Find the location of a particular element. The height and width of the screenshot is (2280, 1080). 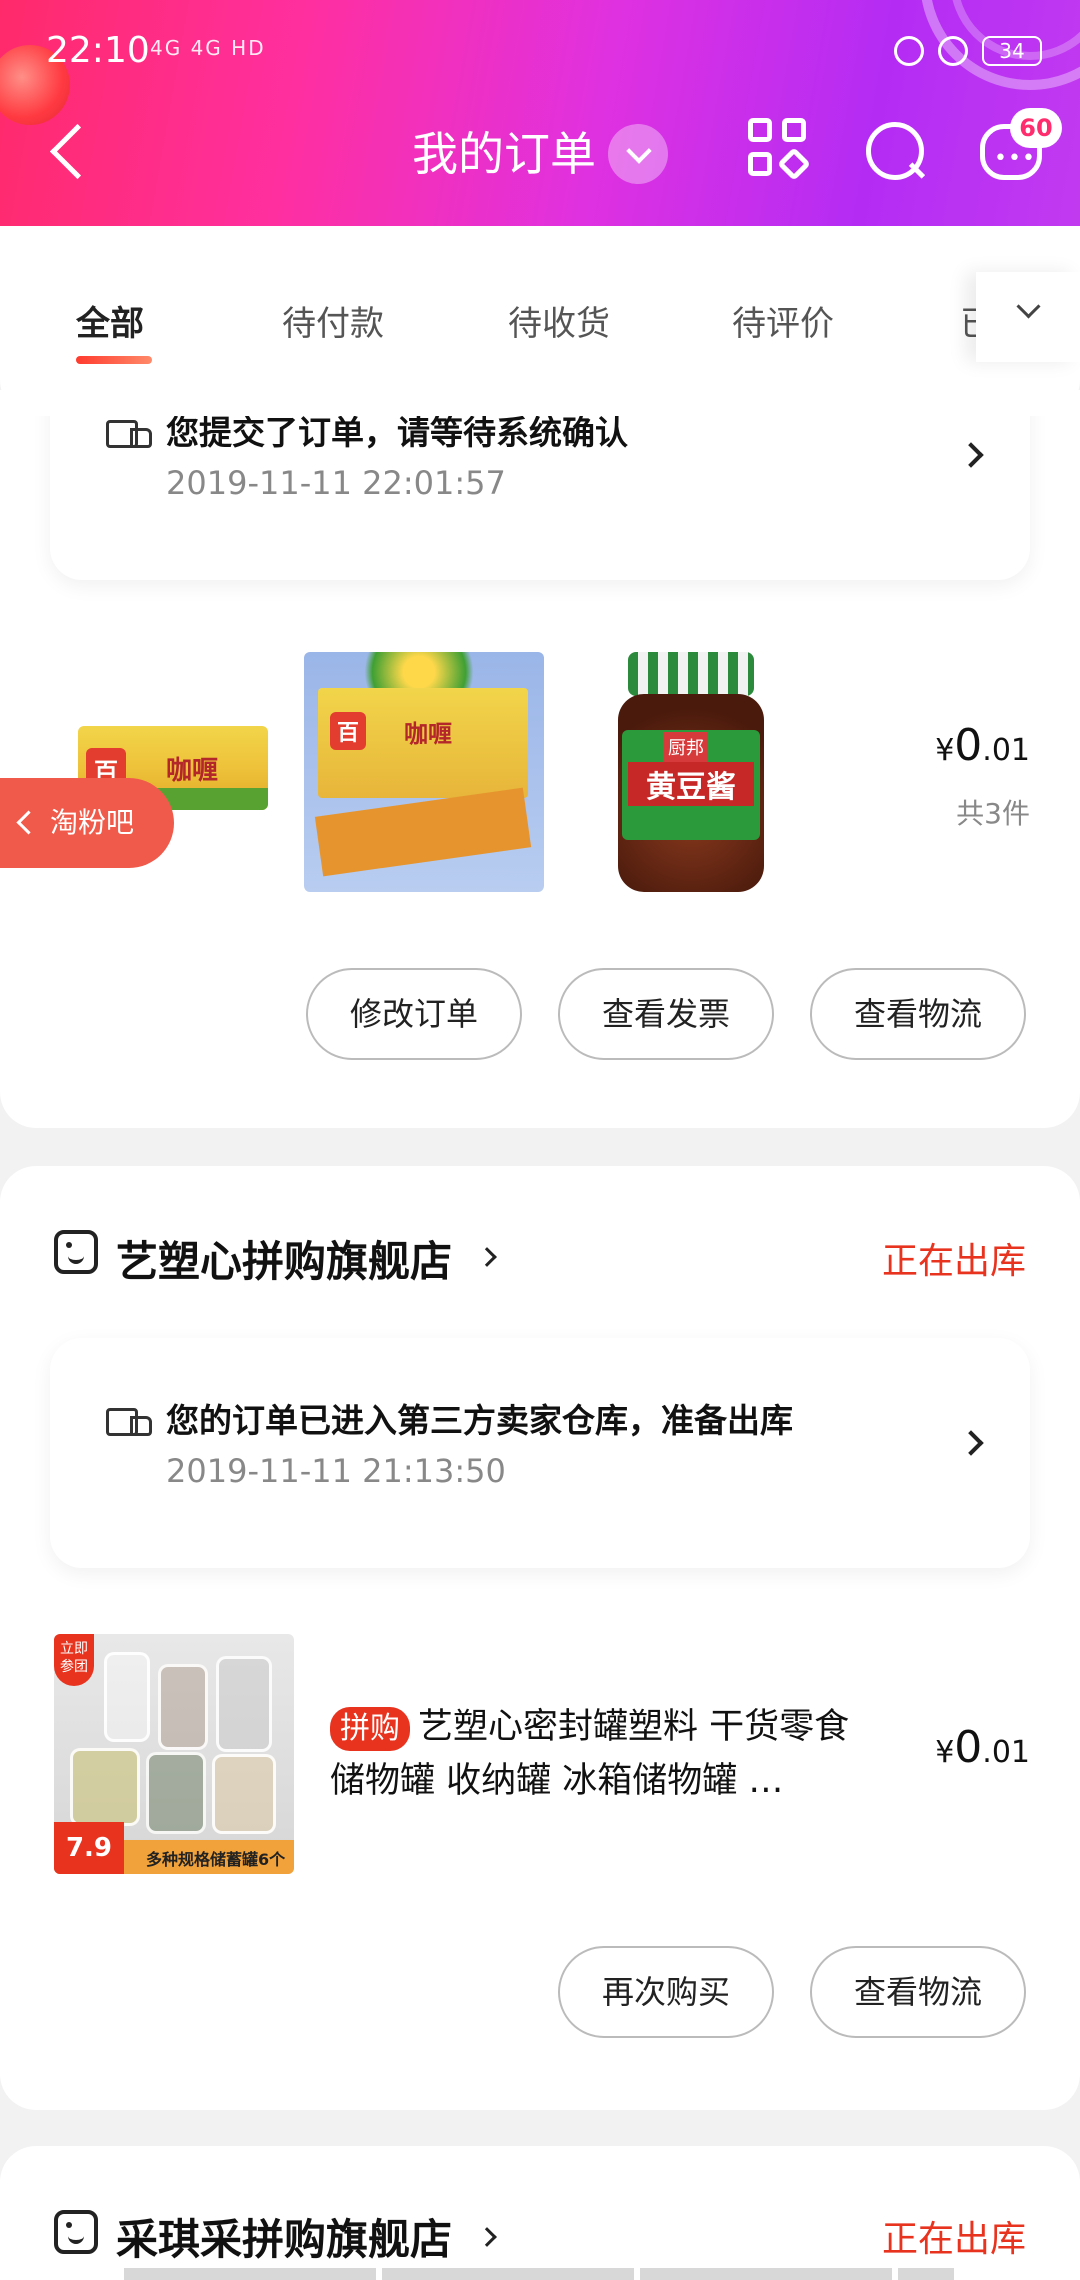

jar-brand: 厨邦 is located at coordinates (686, 747).